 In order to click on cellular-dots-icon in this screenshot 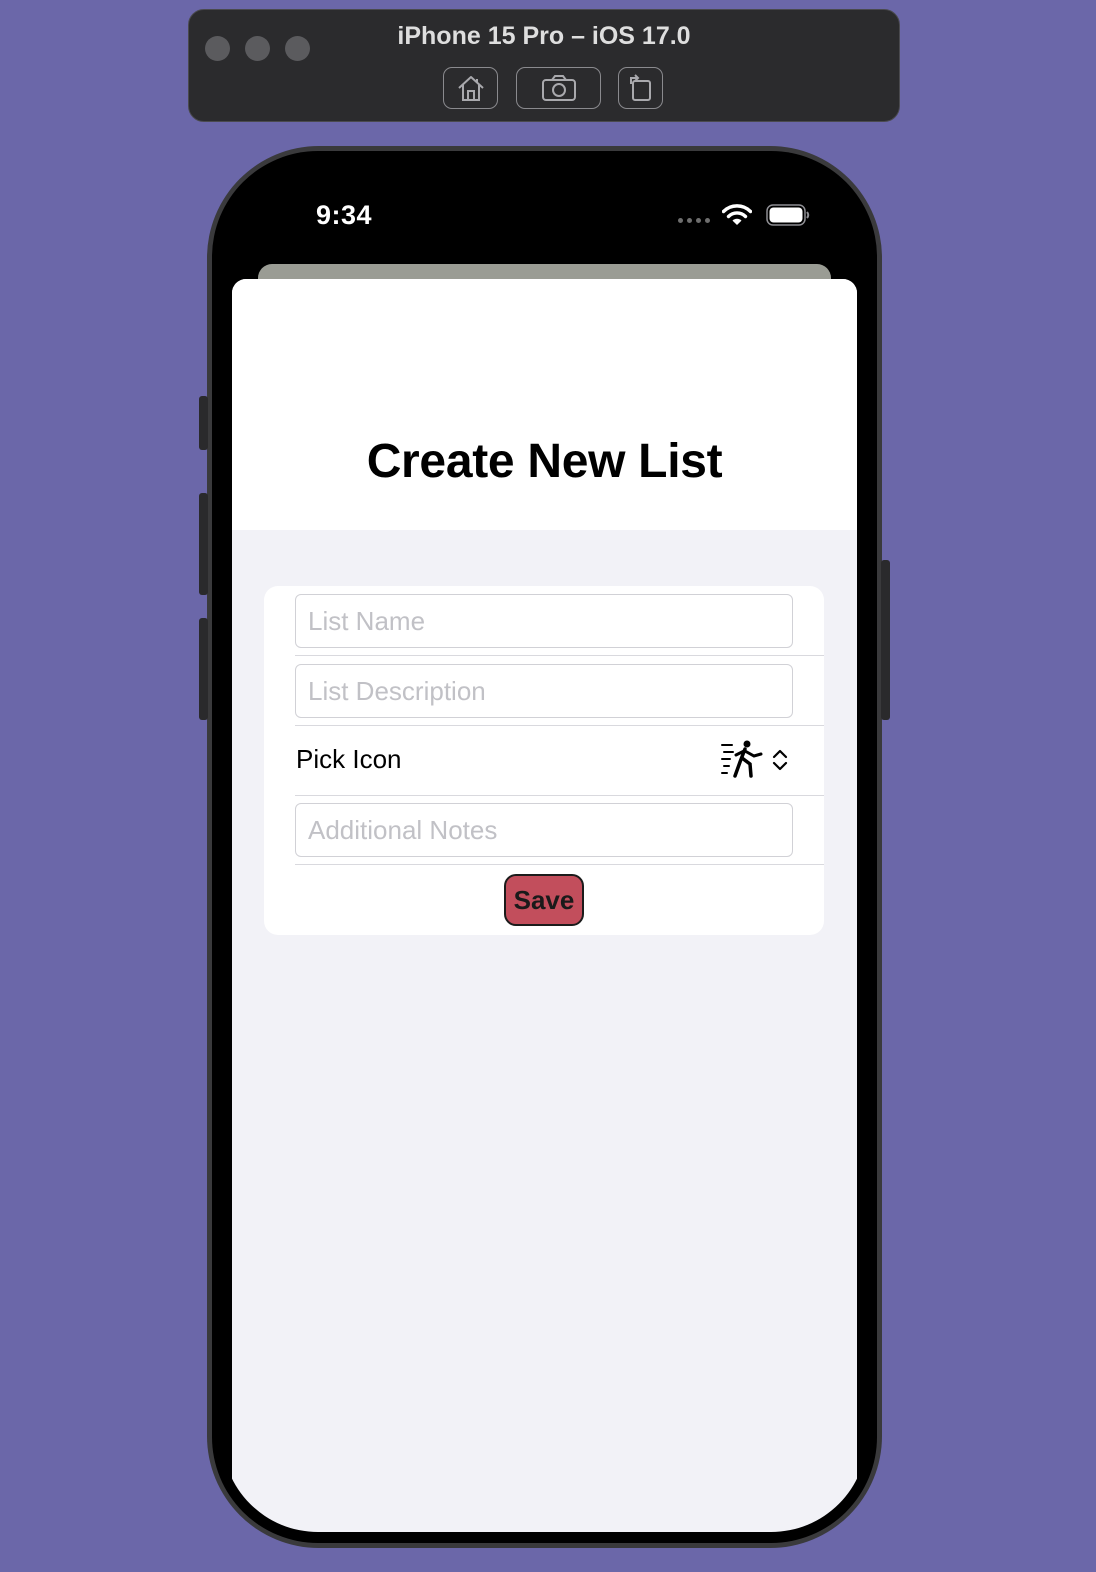, I will do `click(694, 220)`.